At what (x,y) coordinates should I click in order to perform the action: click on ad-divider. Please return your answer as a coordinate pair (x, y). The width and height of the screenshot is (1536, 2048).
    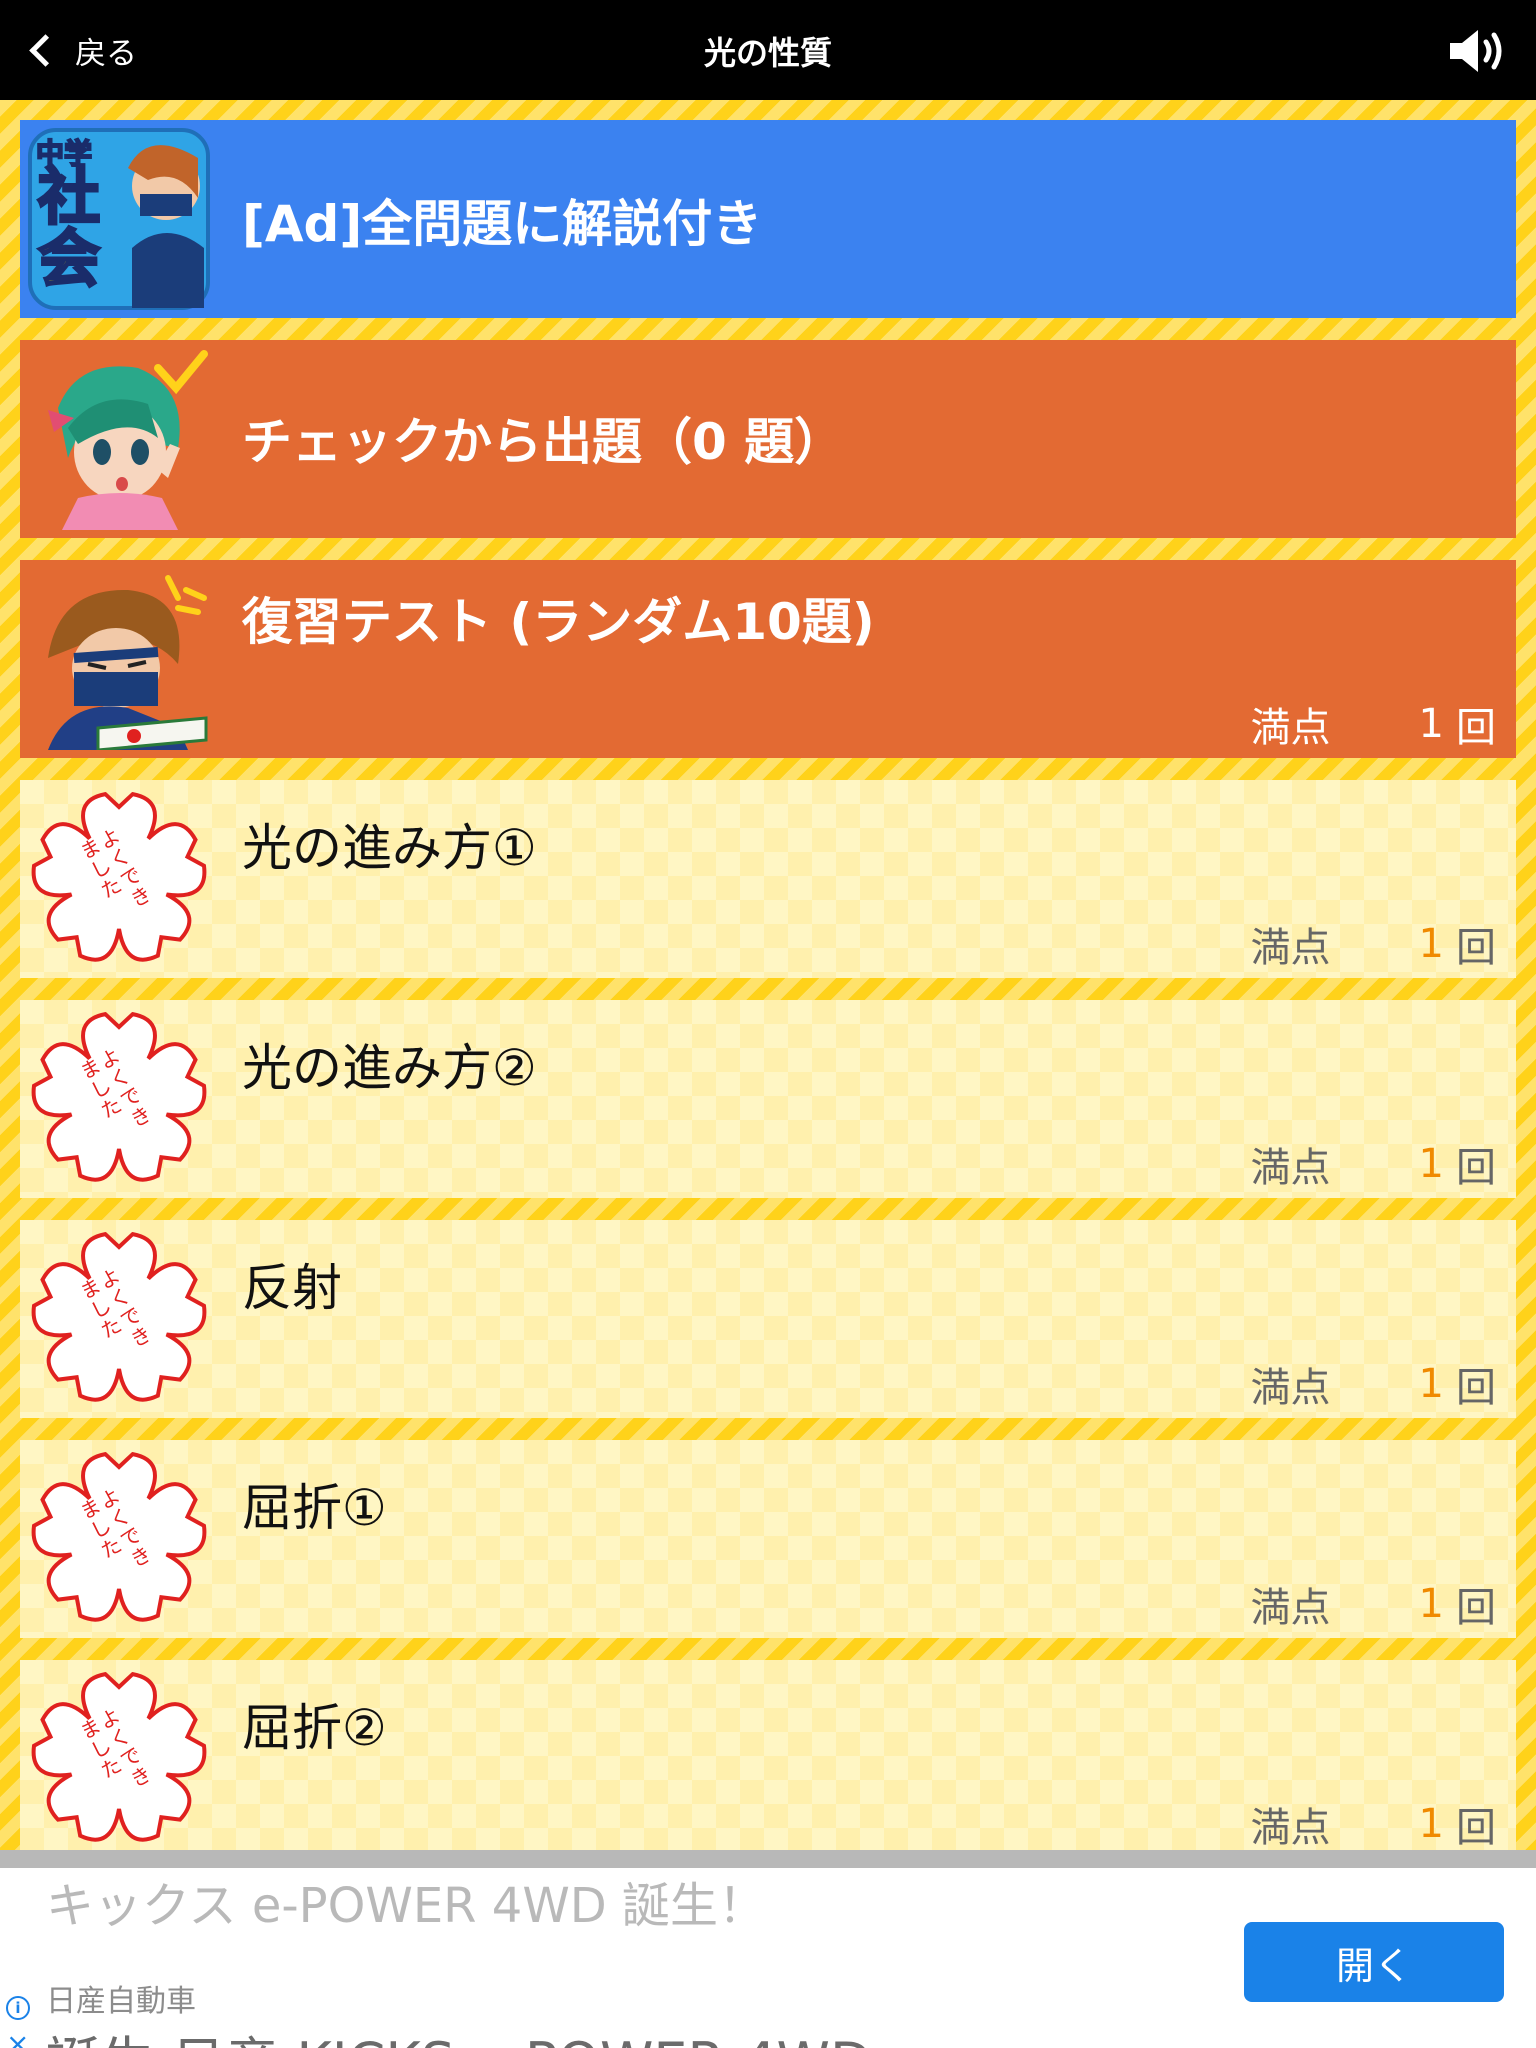
    Looking at the image, I should click on (768, 1859).